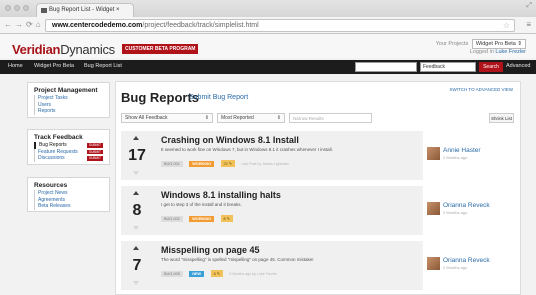 This screenshot has height=295, width=536. What do you see at coordinates (172, 273) in the screenshot?
I see `bug-id-tag: BUG-005` at bounding box center [172, 273].